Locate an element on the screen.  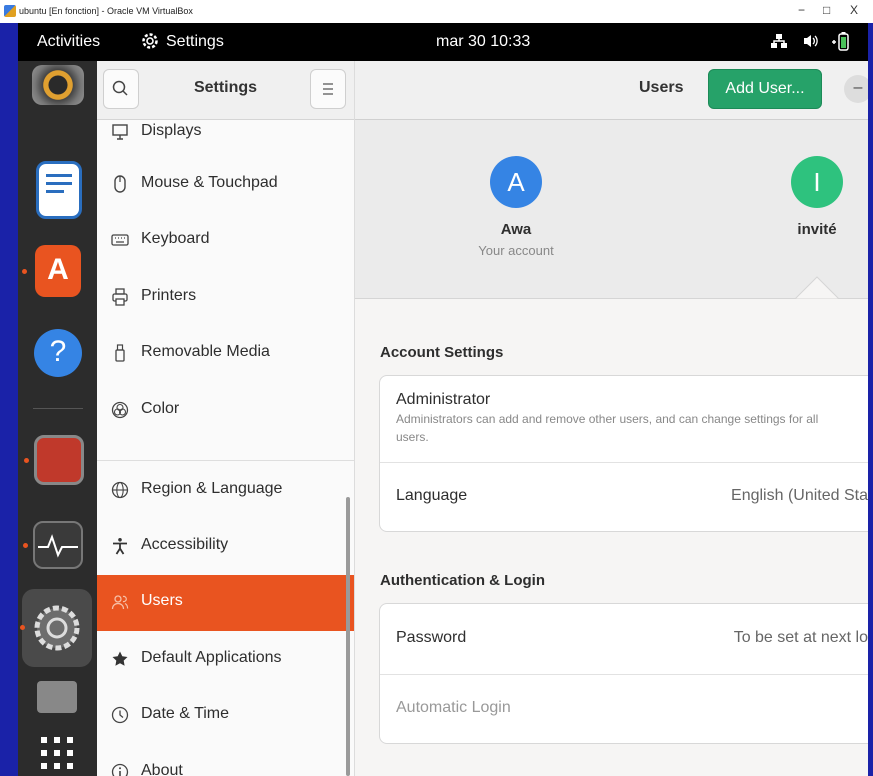
sidebar-item-mouse: Mouse & Touchpad is located at coordinates (225, 185).